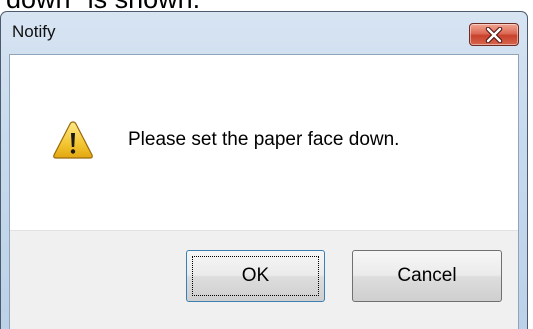  I want to click on close-icon, so click(494, 35).